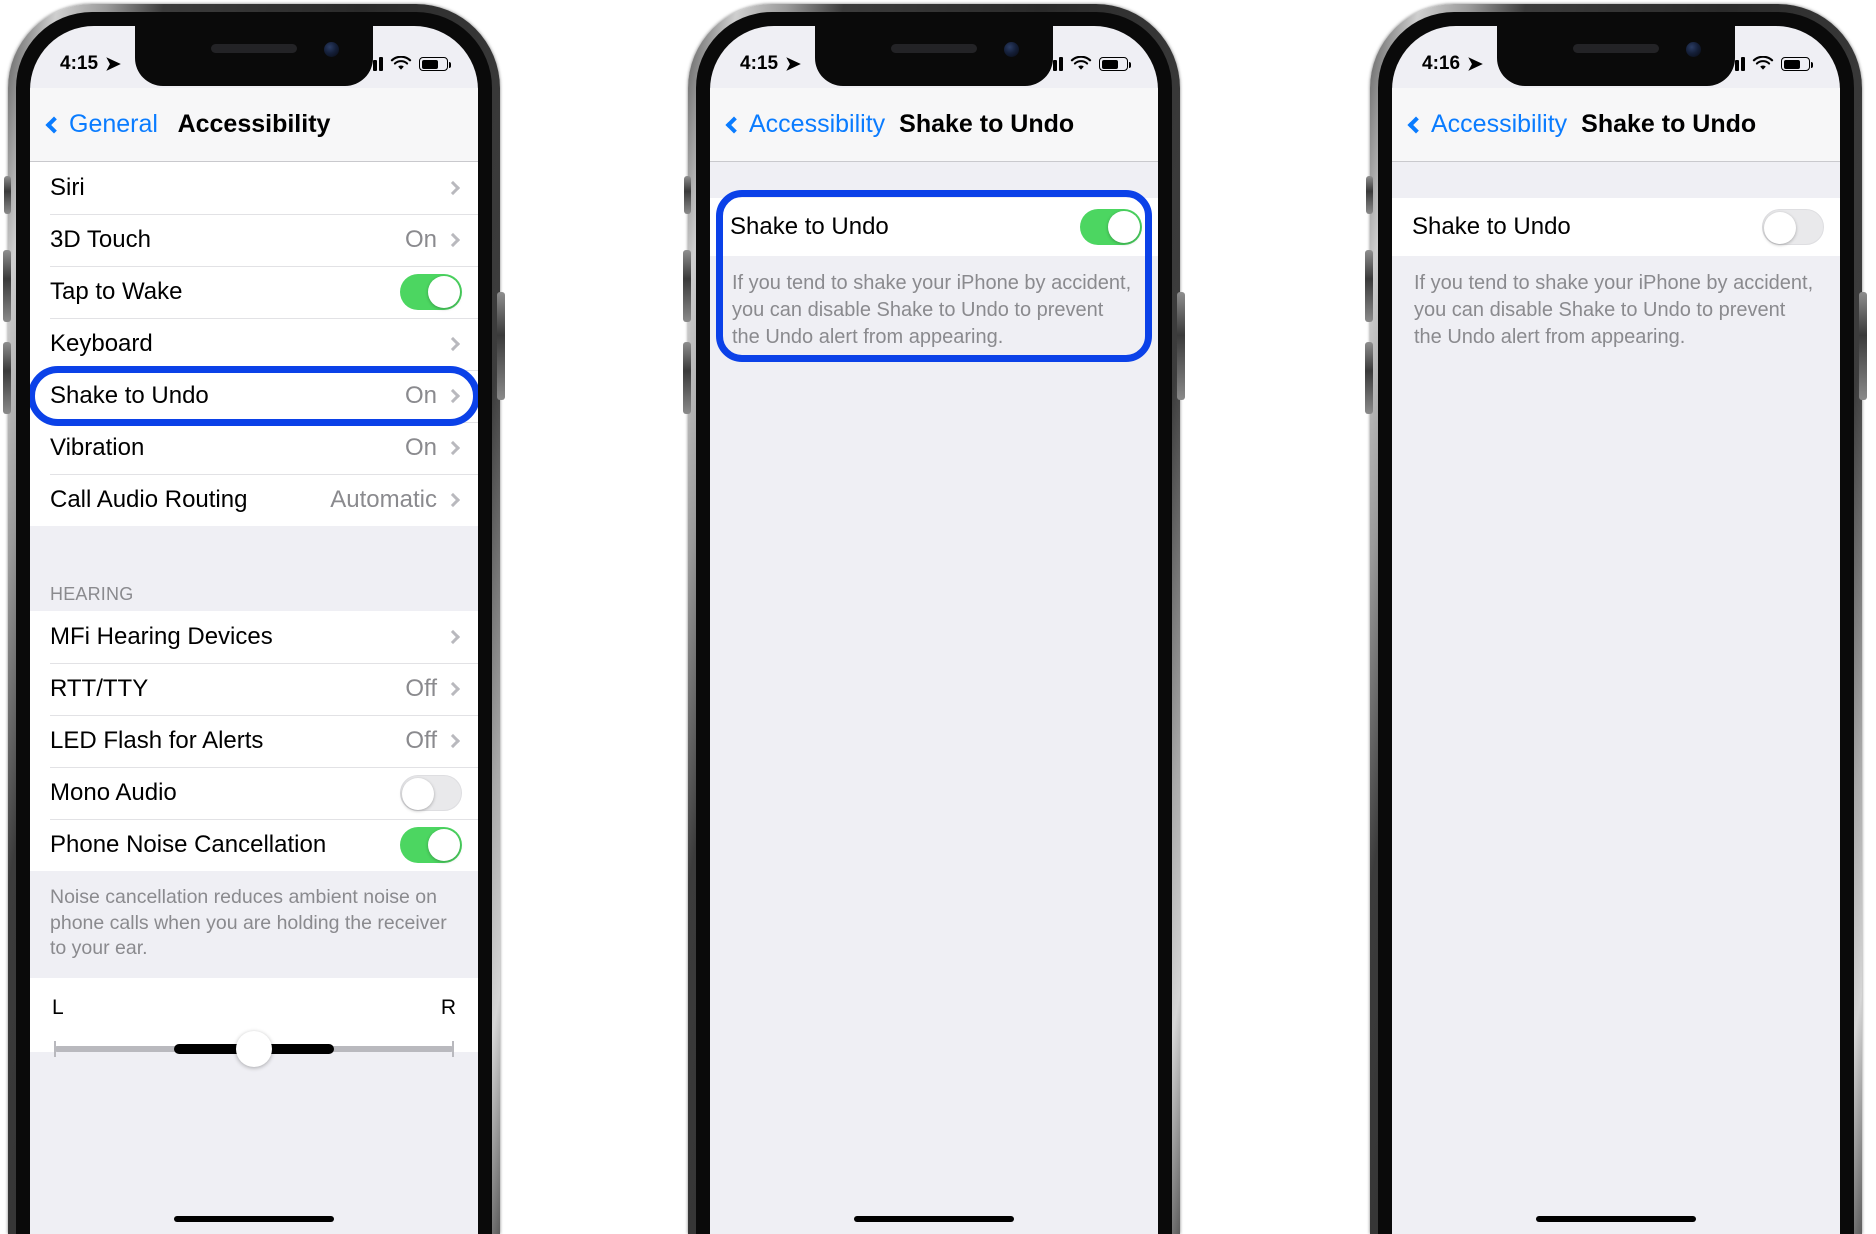 The height and width of the screenshot is (1234, 1876). What do you see at coordinates (99, 688) in the screenshot?
I see `row-label: RTT/TTY` at bounding box center [99, 688].